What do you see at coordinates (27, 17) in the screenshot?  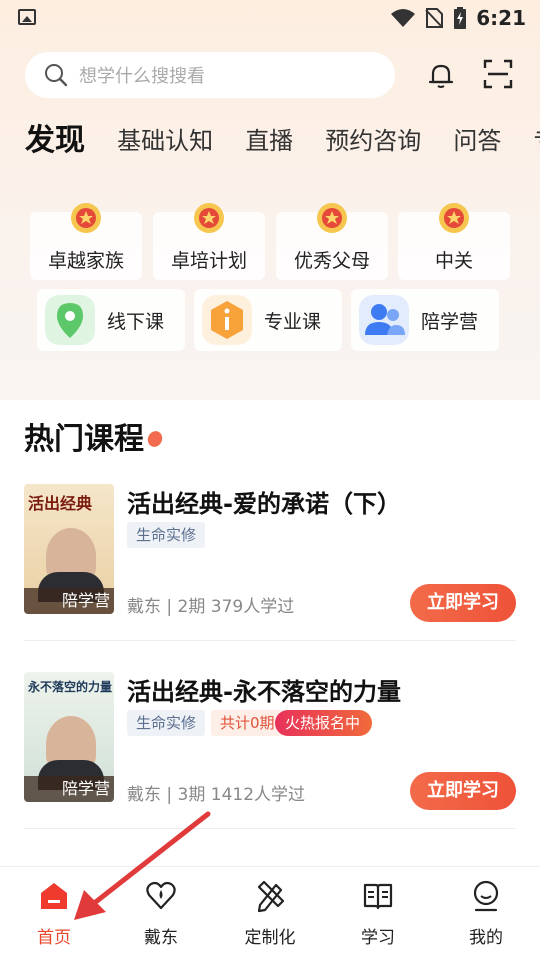 I see `image-notification-icon` at bounding box center [27, 17].